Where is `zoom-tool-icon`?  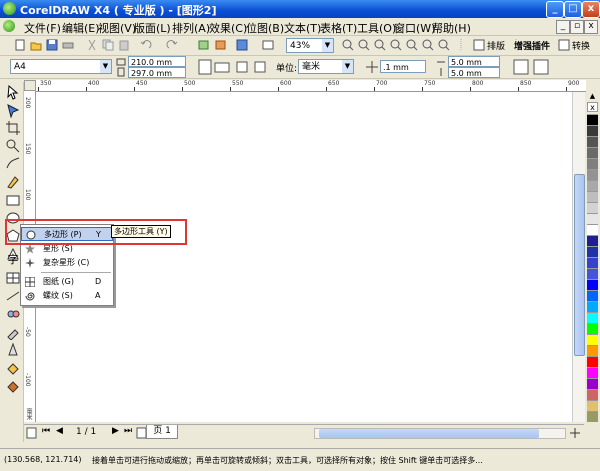 zoom-tool-icon is located at coordinates (13, 146).